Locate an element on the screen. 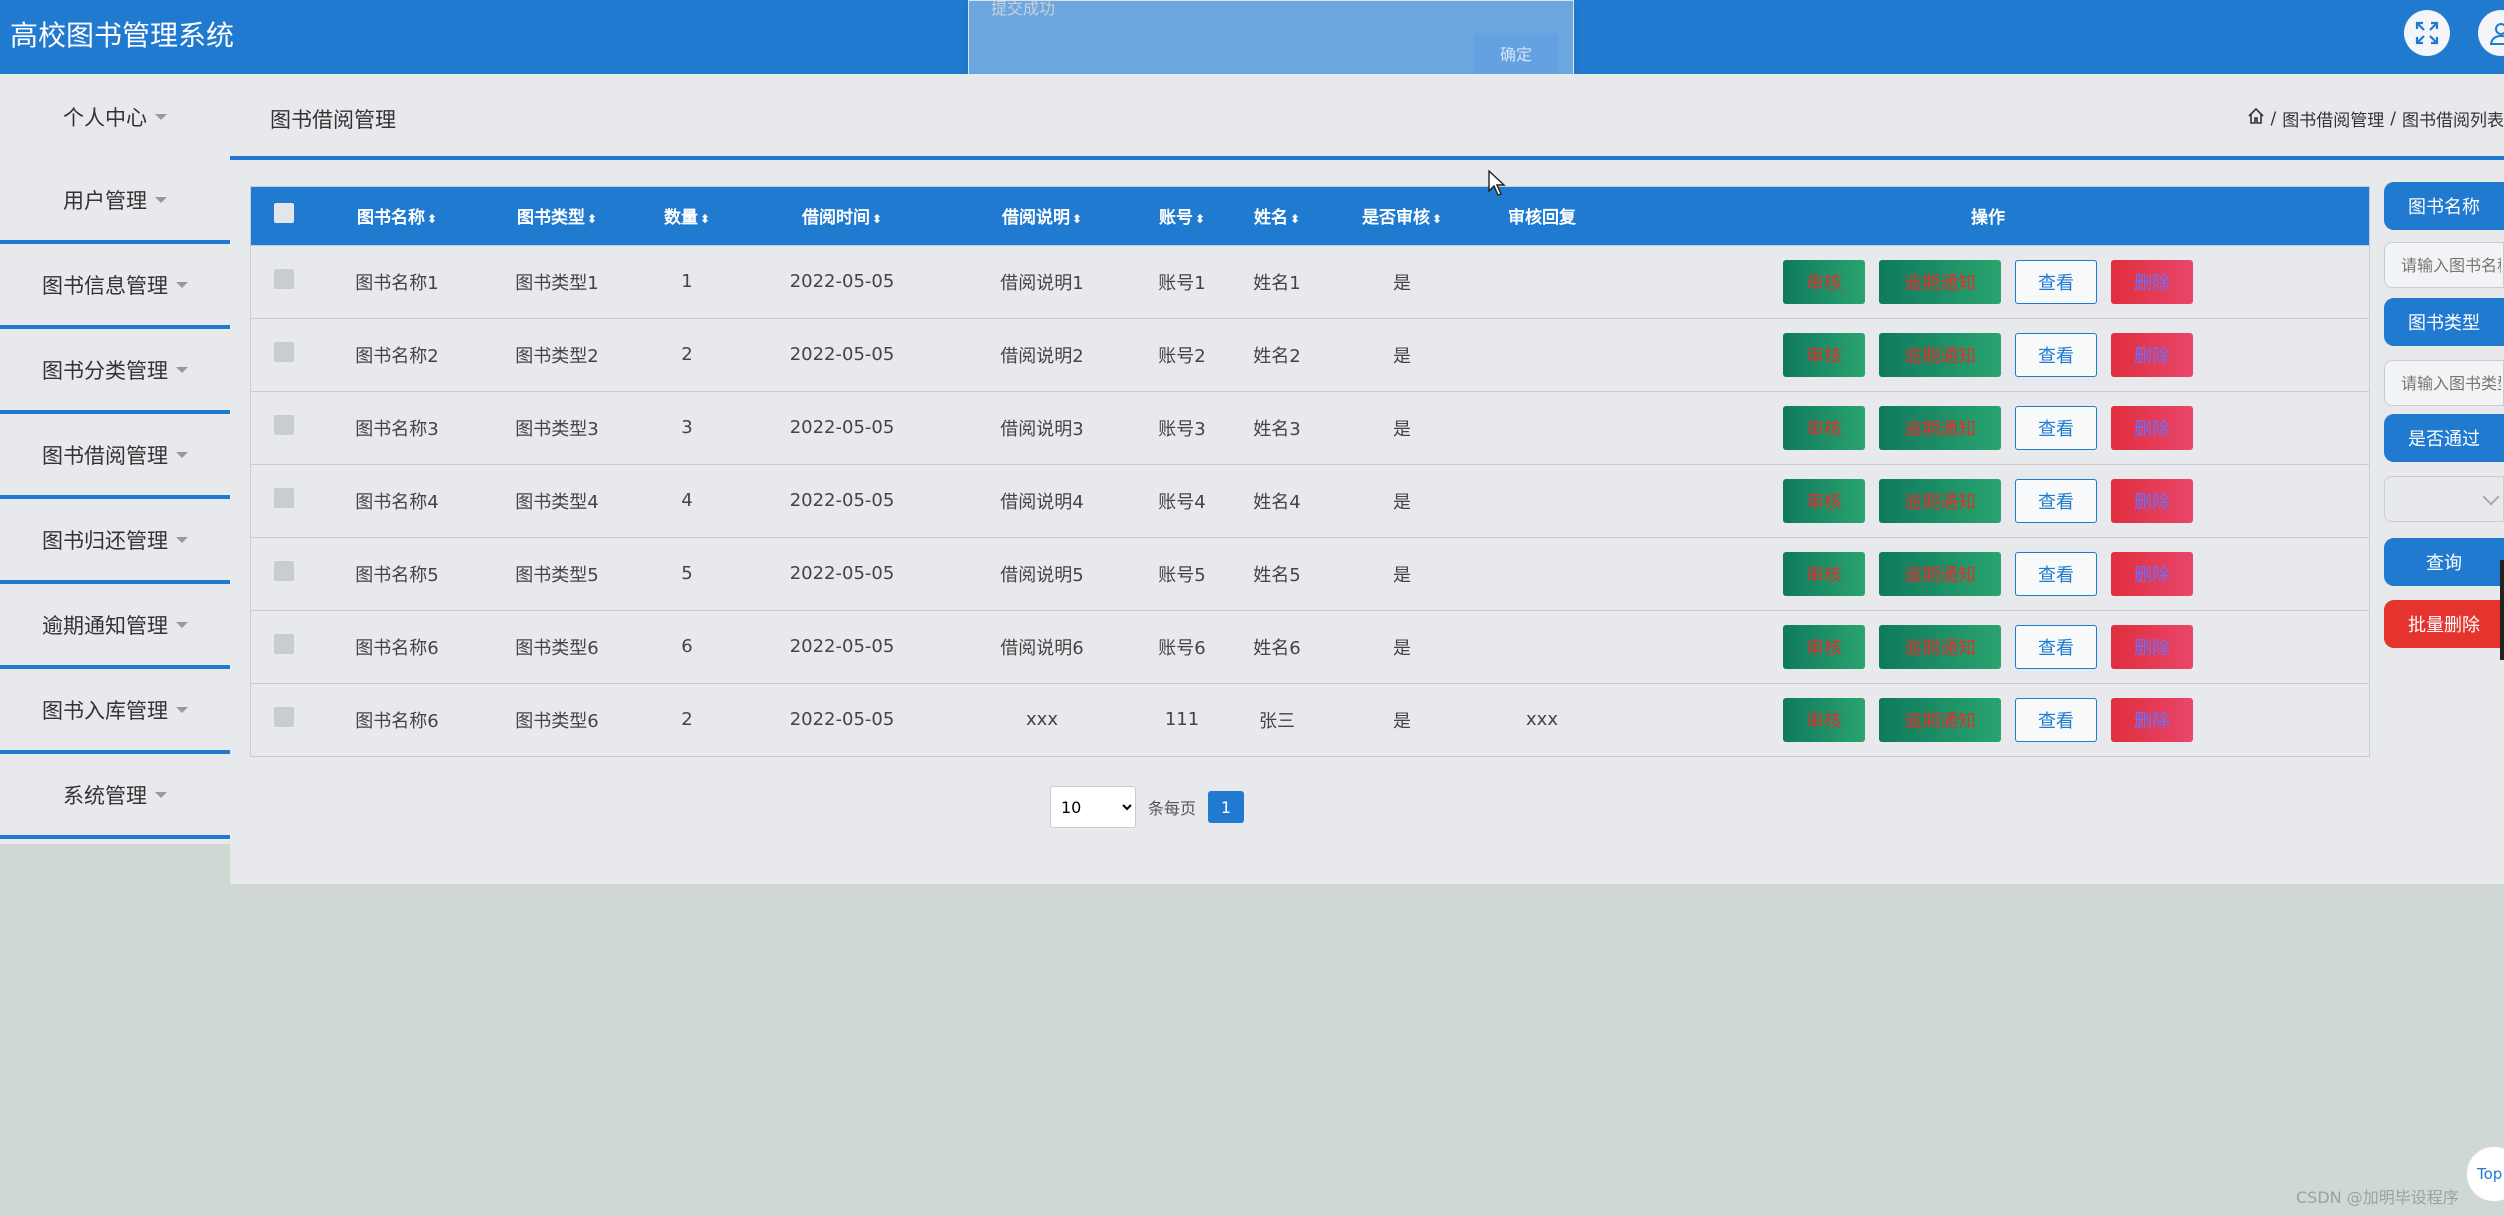 The width and height of the screenshot is (2504, 1216). page-number-current: 1 is located at coordinates (1226, 807).